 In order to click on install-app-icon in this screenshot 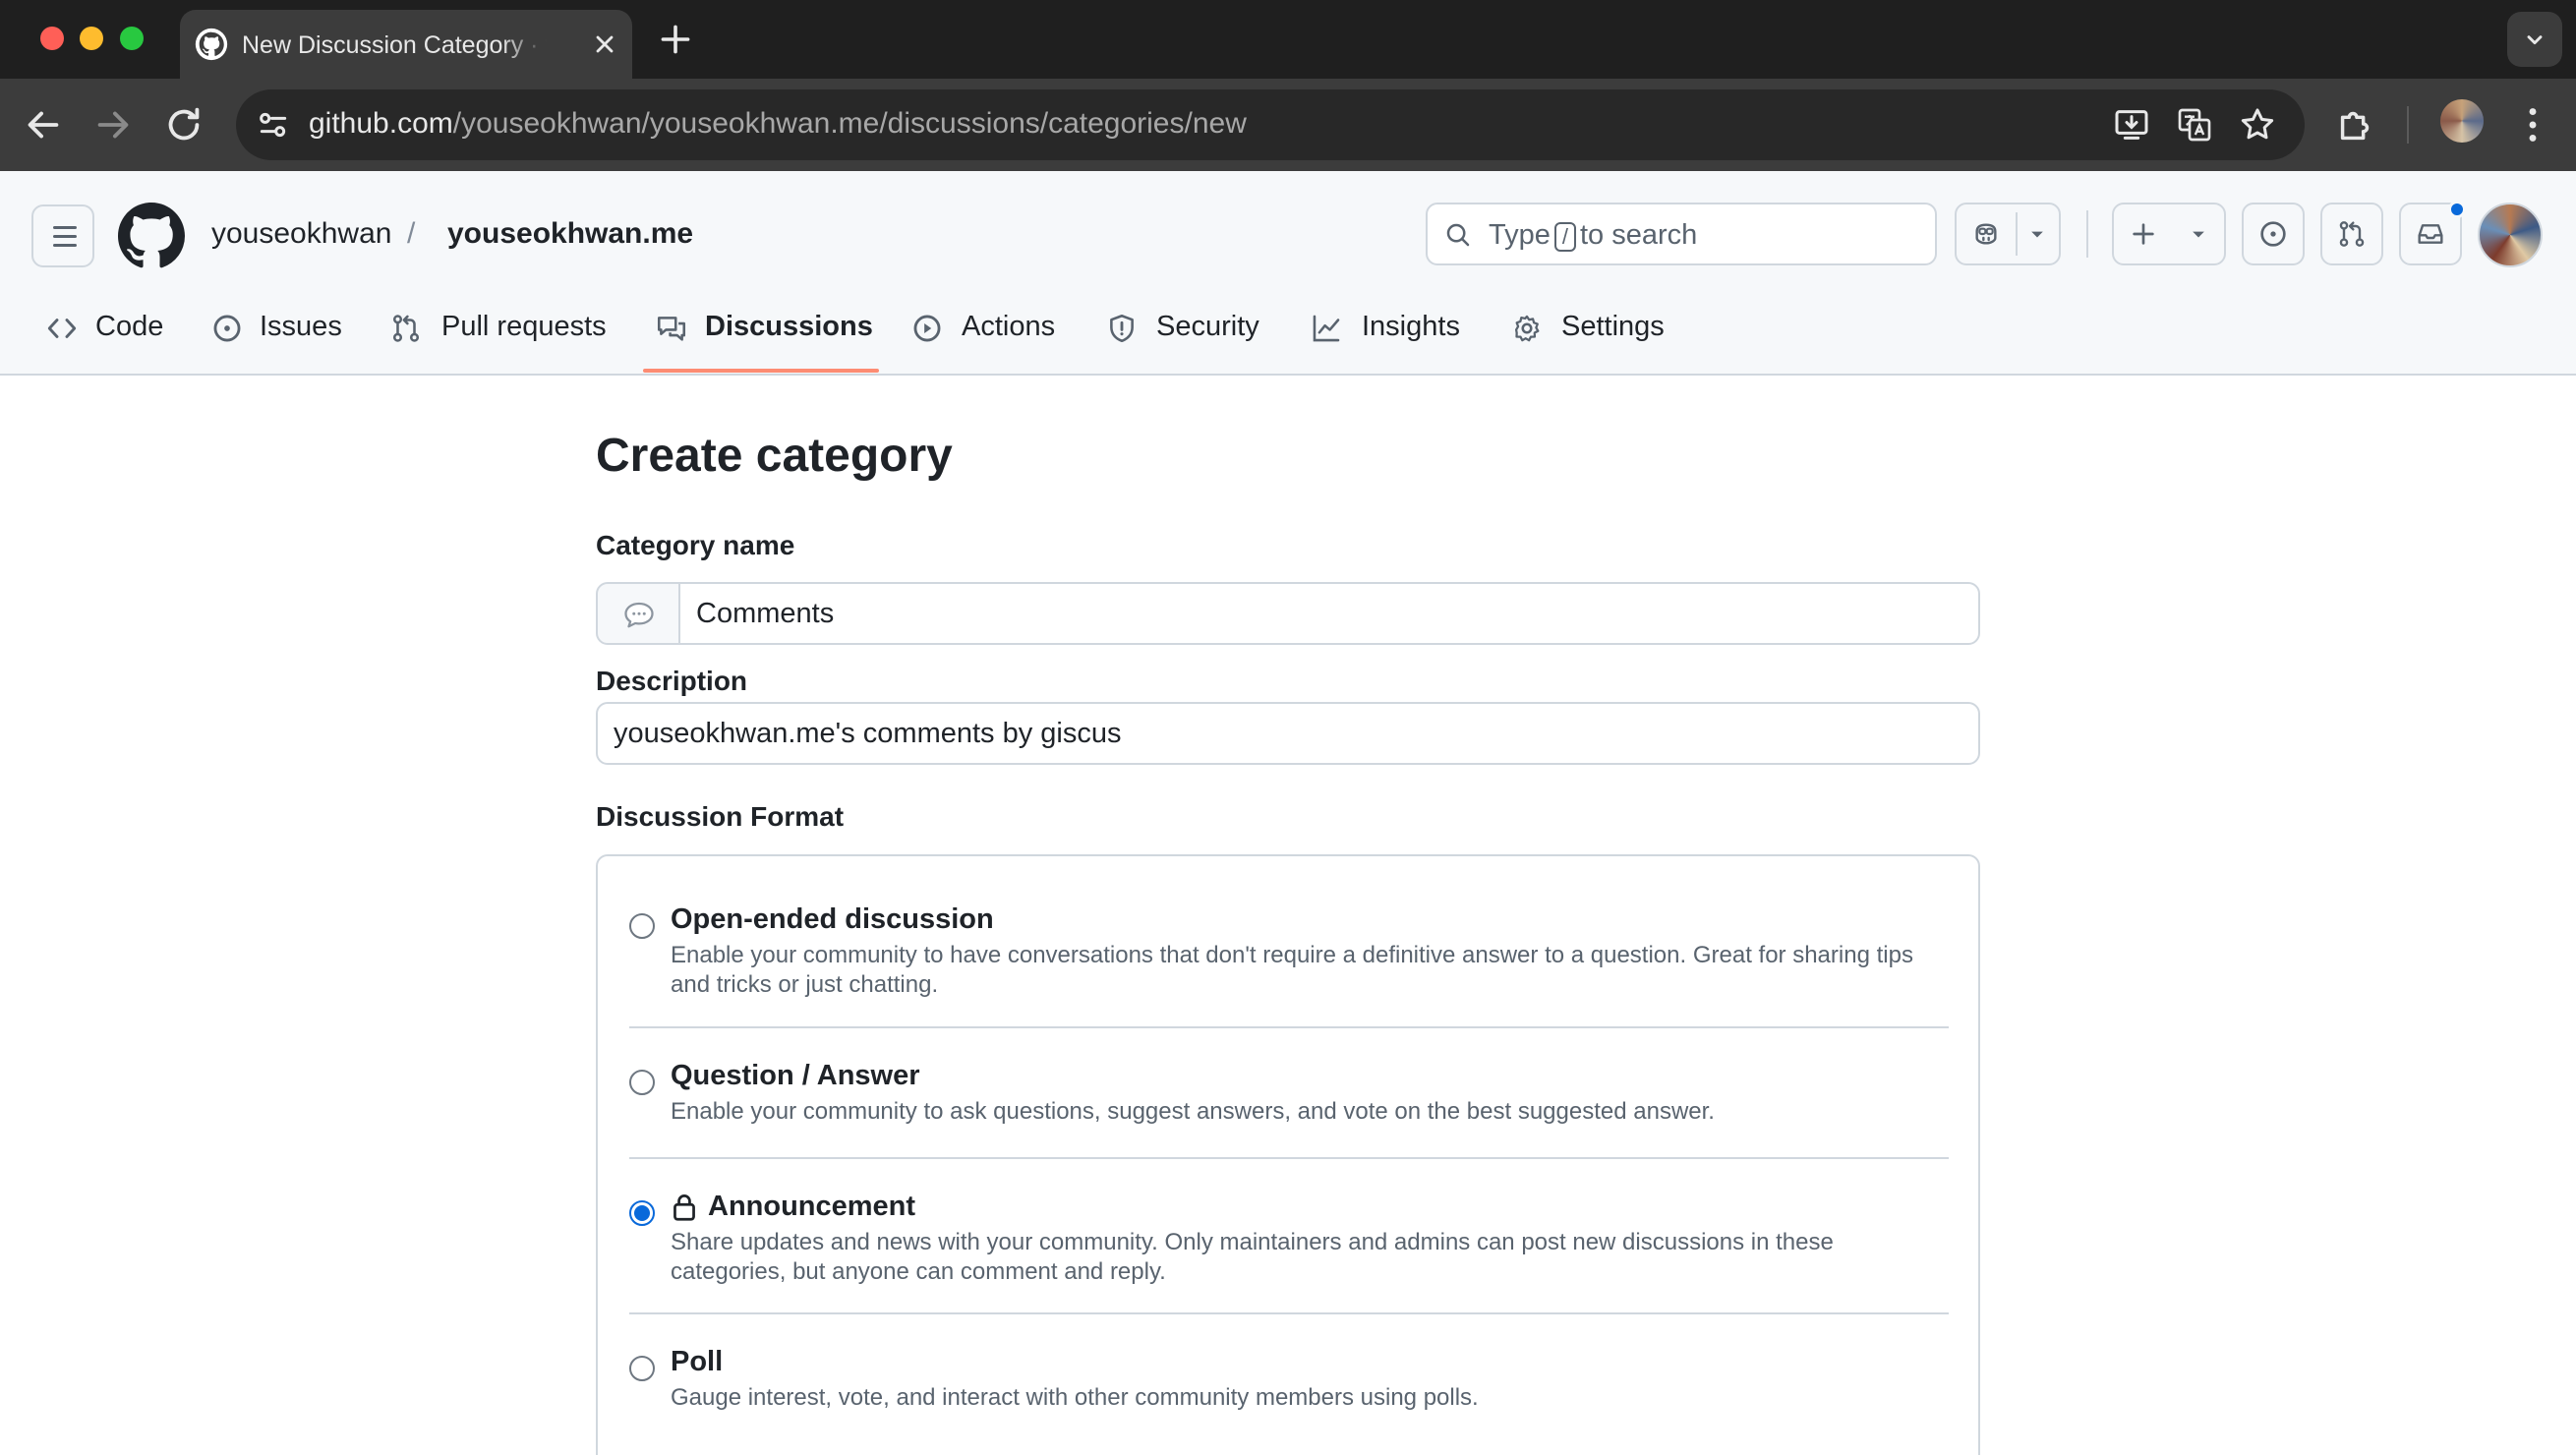, I will do `click(2131, 125)`.